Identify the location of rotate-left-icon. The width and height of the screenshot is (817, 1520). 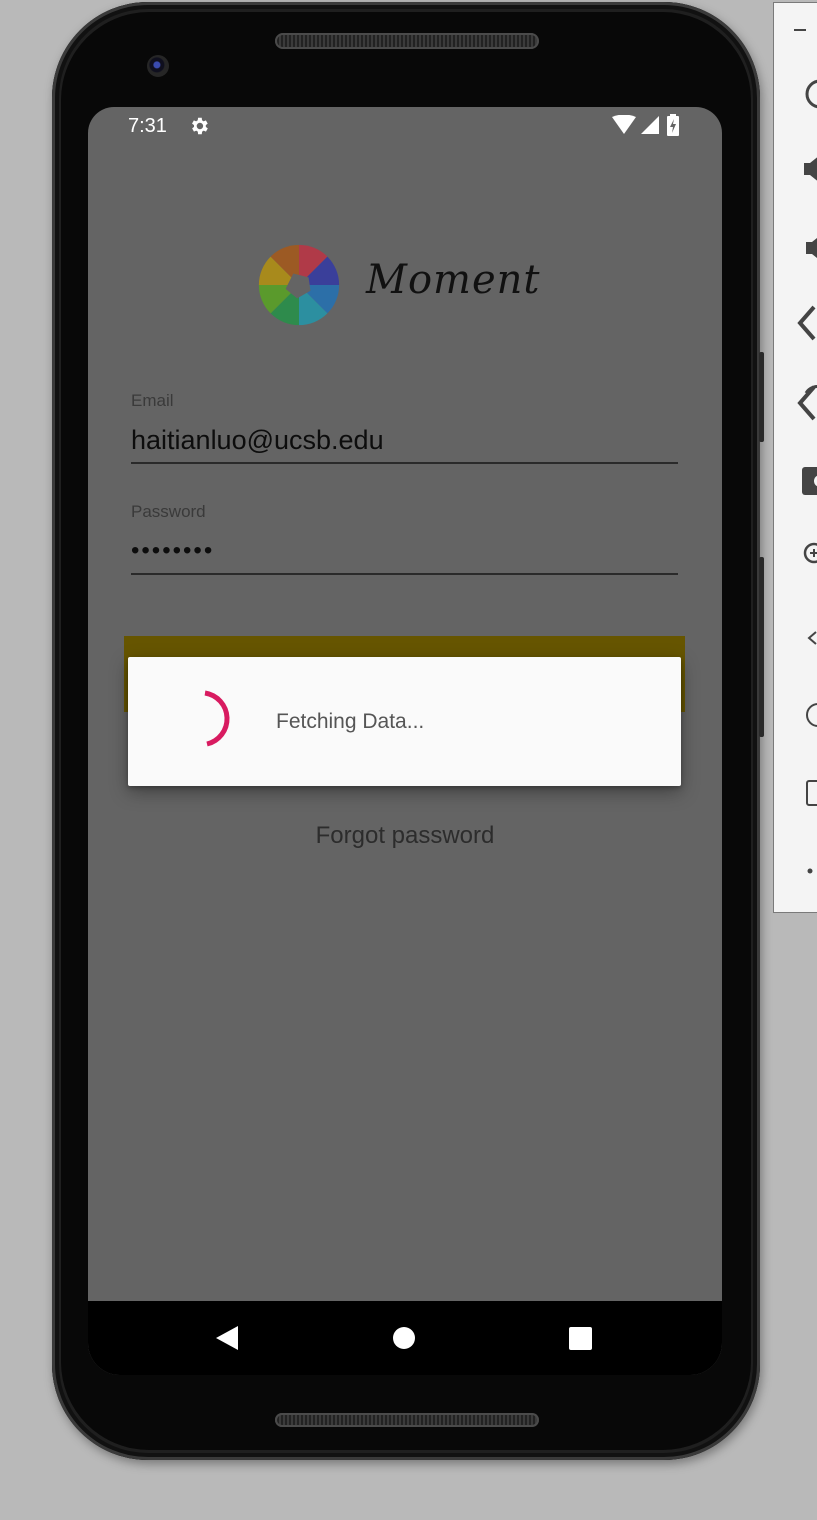
(806, 323).